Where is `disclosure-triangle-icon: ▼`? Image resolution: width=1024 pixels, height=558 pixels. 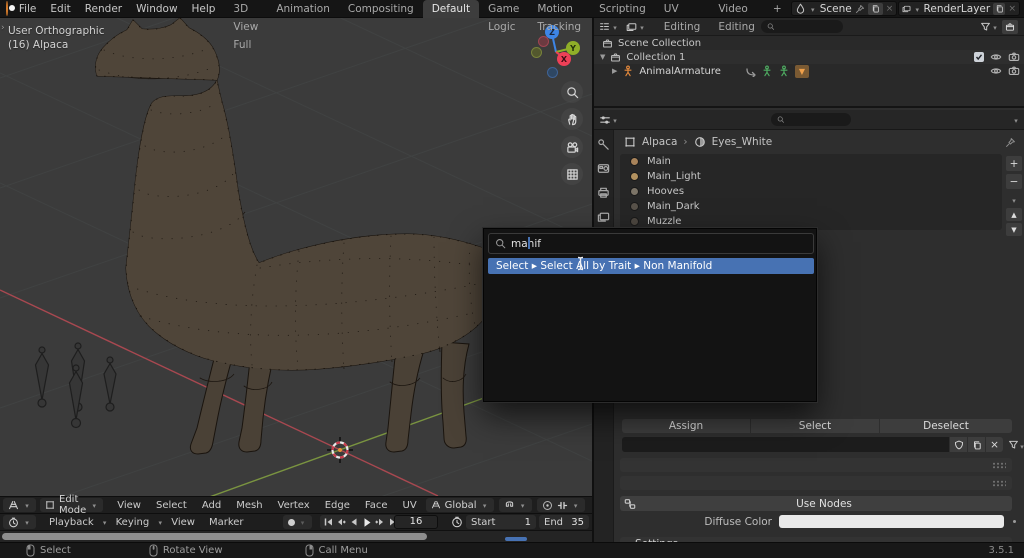
disclosure-triangle-icon: ▼ is located at coordinates (602, 57).